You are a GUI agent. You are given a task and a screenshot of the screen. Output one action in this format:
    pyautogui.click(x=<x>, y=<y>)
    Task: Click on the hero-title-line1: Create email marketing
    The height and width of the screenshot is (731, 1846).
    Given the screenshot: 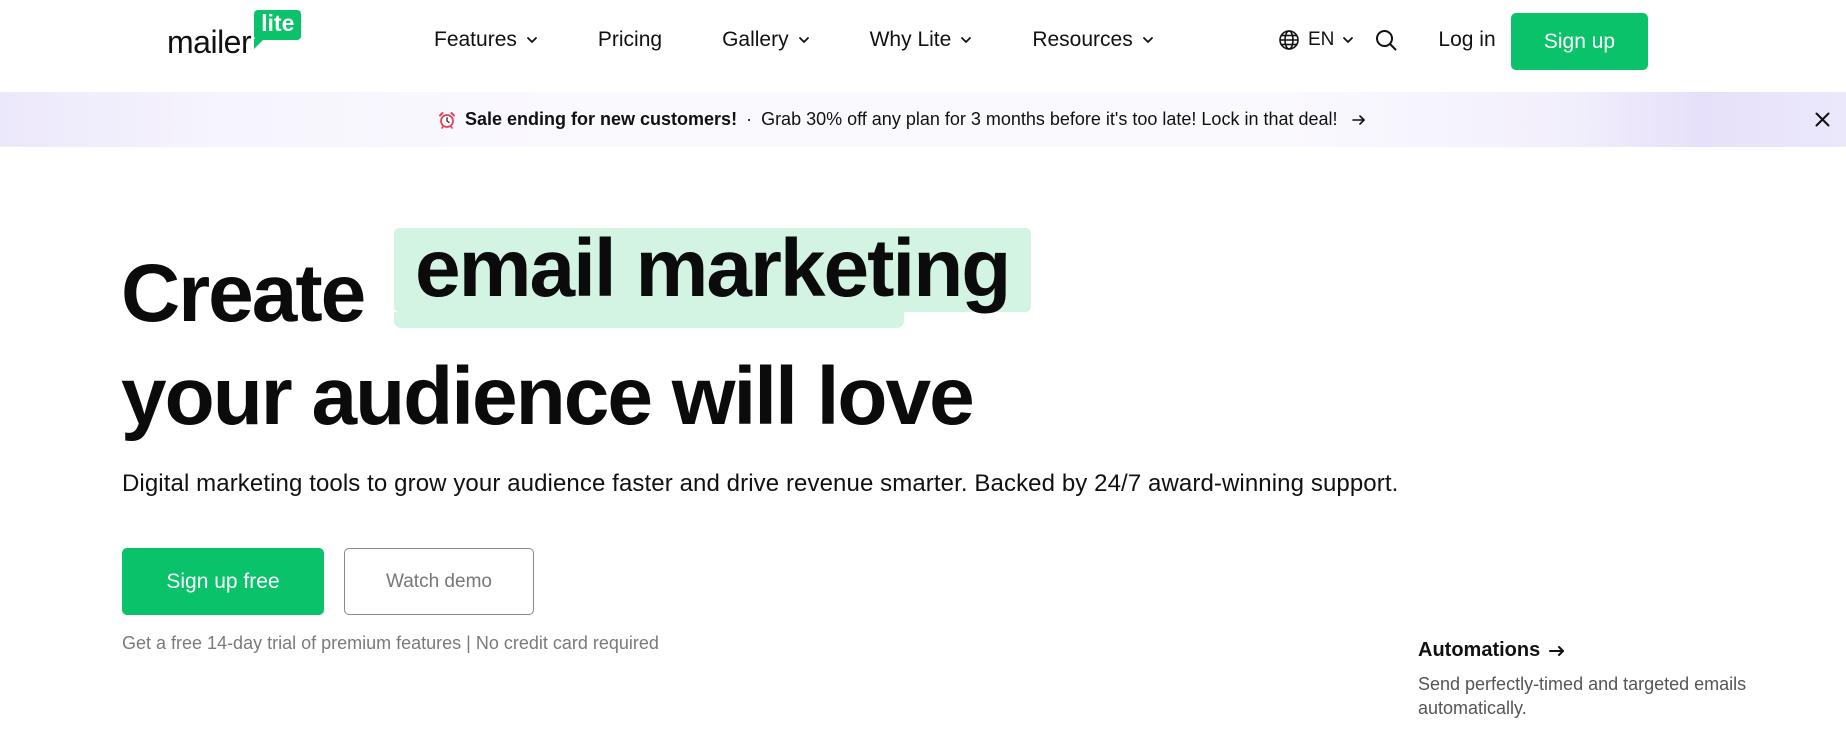 What is the action you would take?
    pyautogui.click(x=576, y=283)
    